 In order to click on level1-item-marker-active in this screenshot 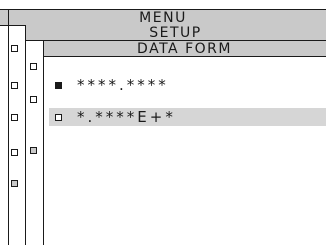, I will do `click(14, 183)`.